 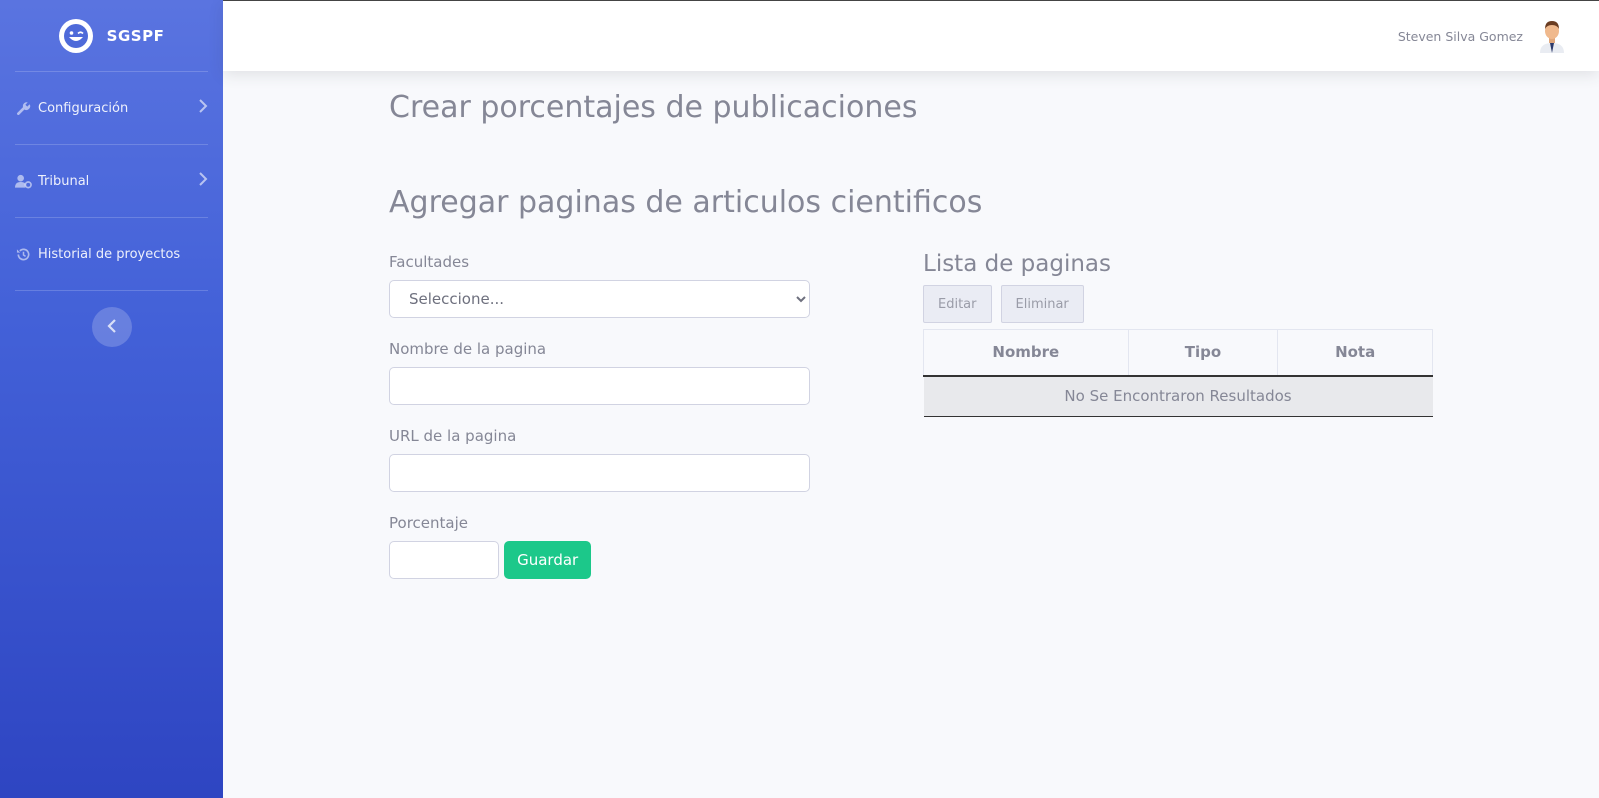 What do you see at coordinates (64, 181) in the screenshot?
I see `sidebar-item-label: Tribunal` at bounding box center [64, 181].